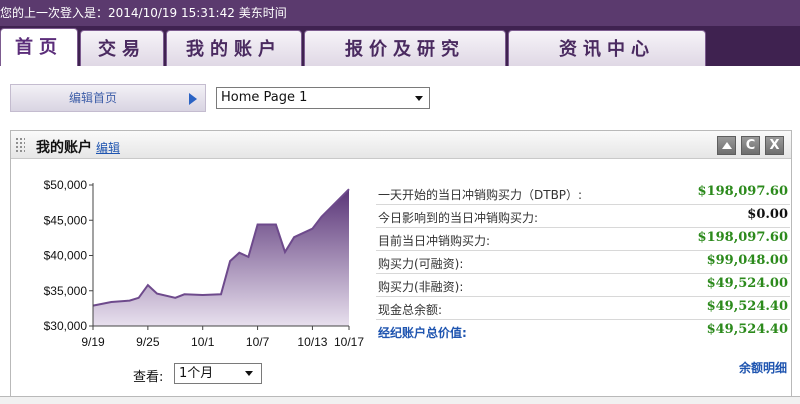 The height and width of the screenshot is (404, 800). Describe the element at coordinates (750, 145) in the screenshot. I see `refresh-icon: C` at that location.